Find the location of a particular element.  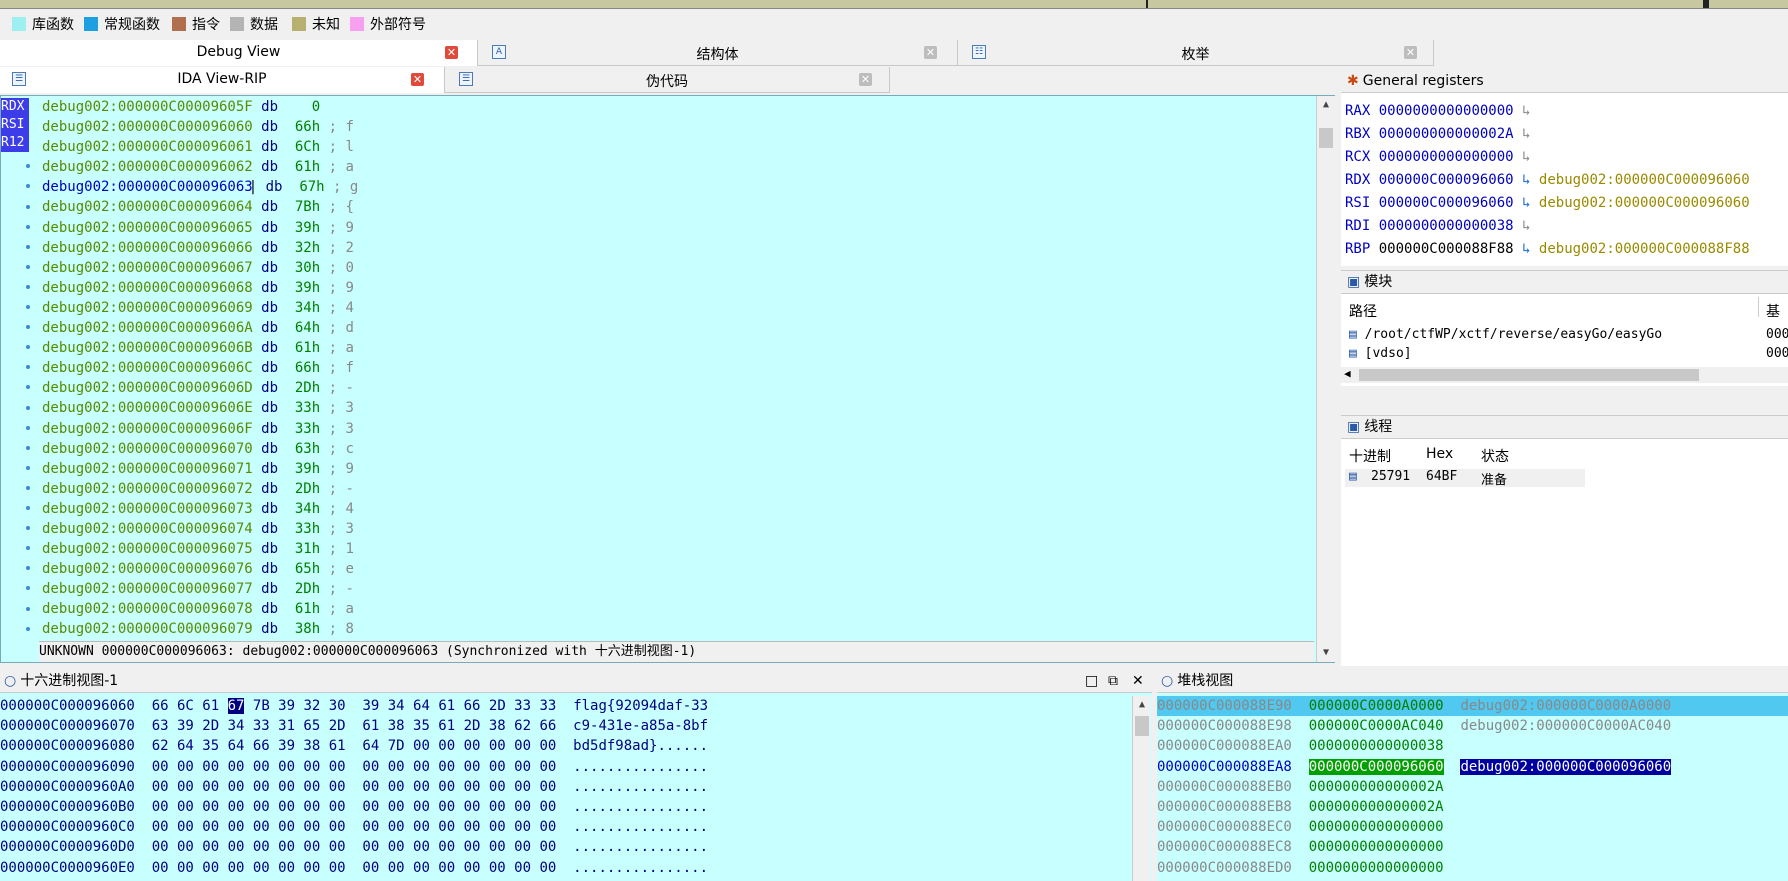

disasm-address: debug002:000000C000096067 is located at coordinates (147, 268).